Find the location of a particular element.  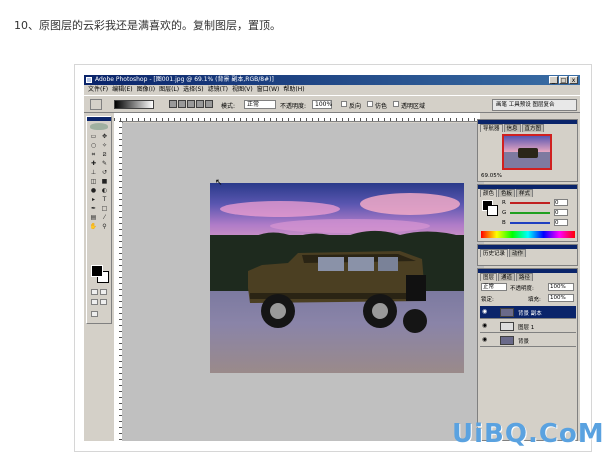

mode-label: 模式: is located at coordinates (228, 106).